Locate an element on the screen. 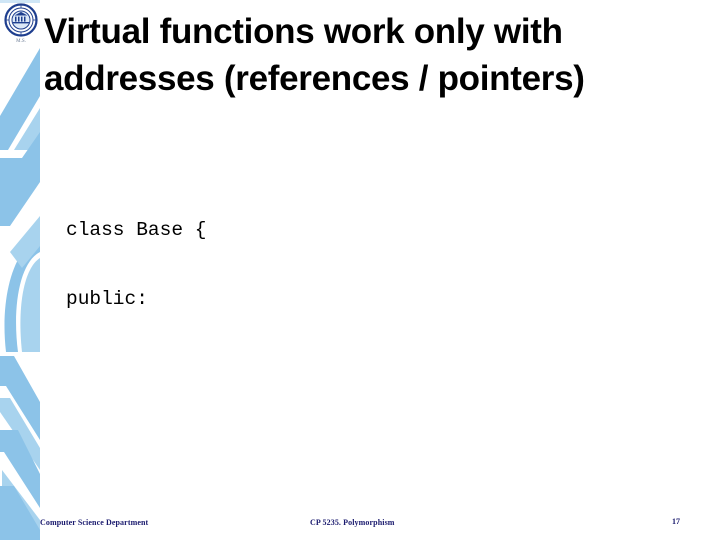 This screenshot has height=540, width=720. footer-department: Computer Science Department is located at coordinates (94, 522).